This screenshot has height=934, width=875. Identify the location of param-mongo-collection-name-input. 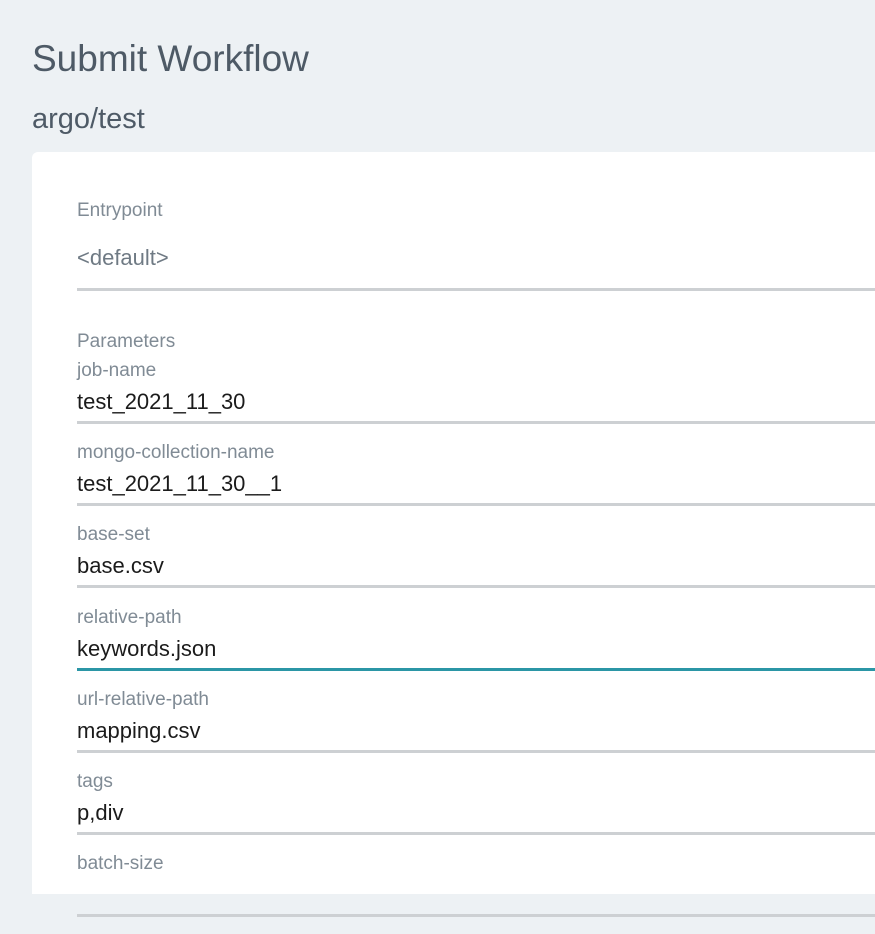
(476, 485).